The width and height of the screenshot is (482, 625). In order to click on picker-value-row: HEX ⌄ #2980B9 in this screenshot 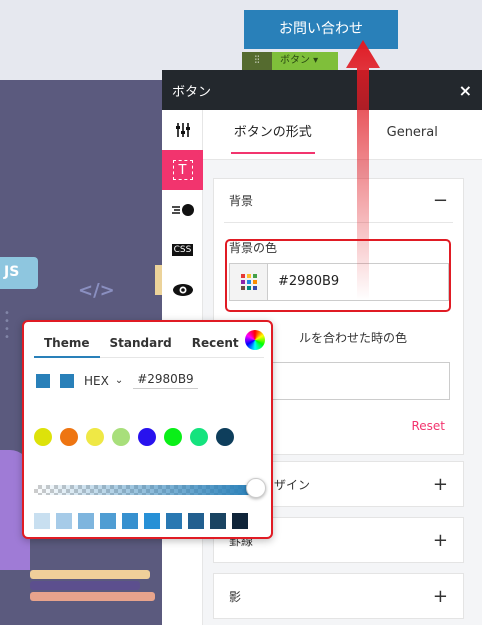, I will do `click(117, 380)`.